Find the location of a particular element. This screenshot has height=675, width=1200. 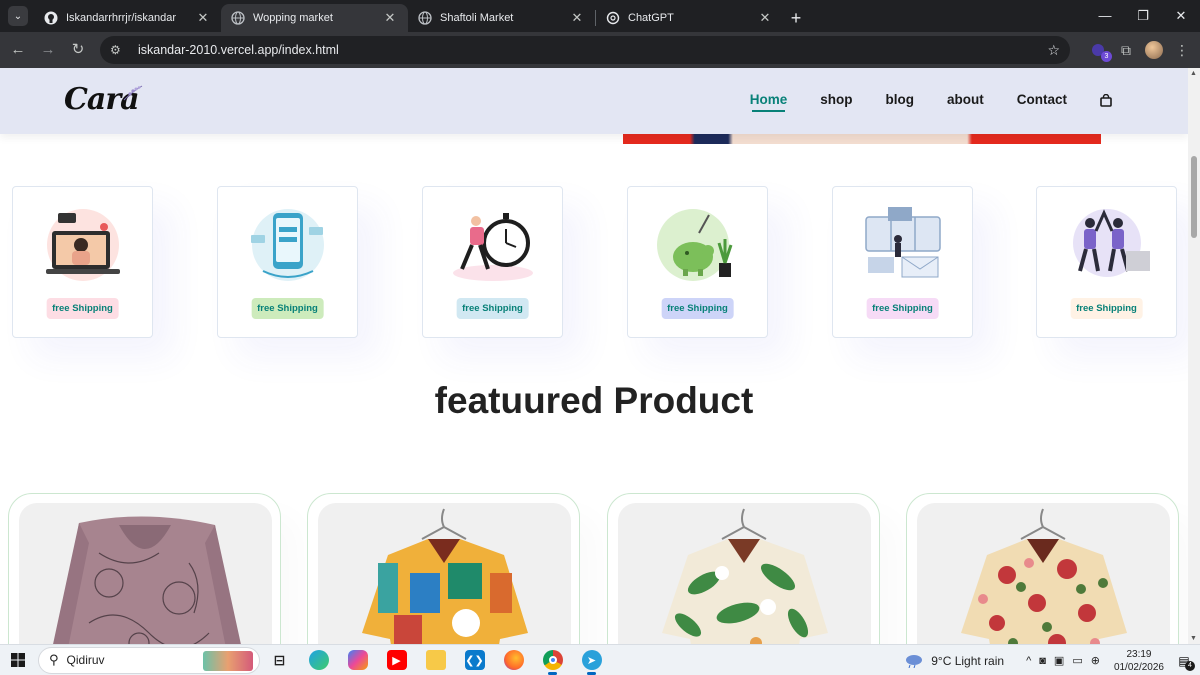

scrollbar-thumb is located at coordinates (1194, 197).